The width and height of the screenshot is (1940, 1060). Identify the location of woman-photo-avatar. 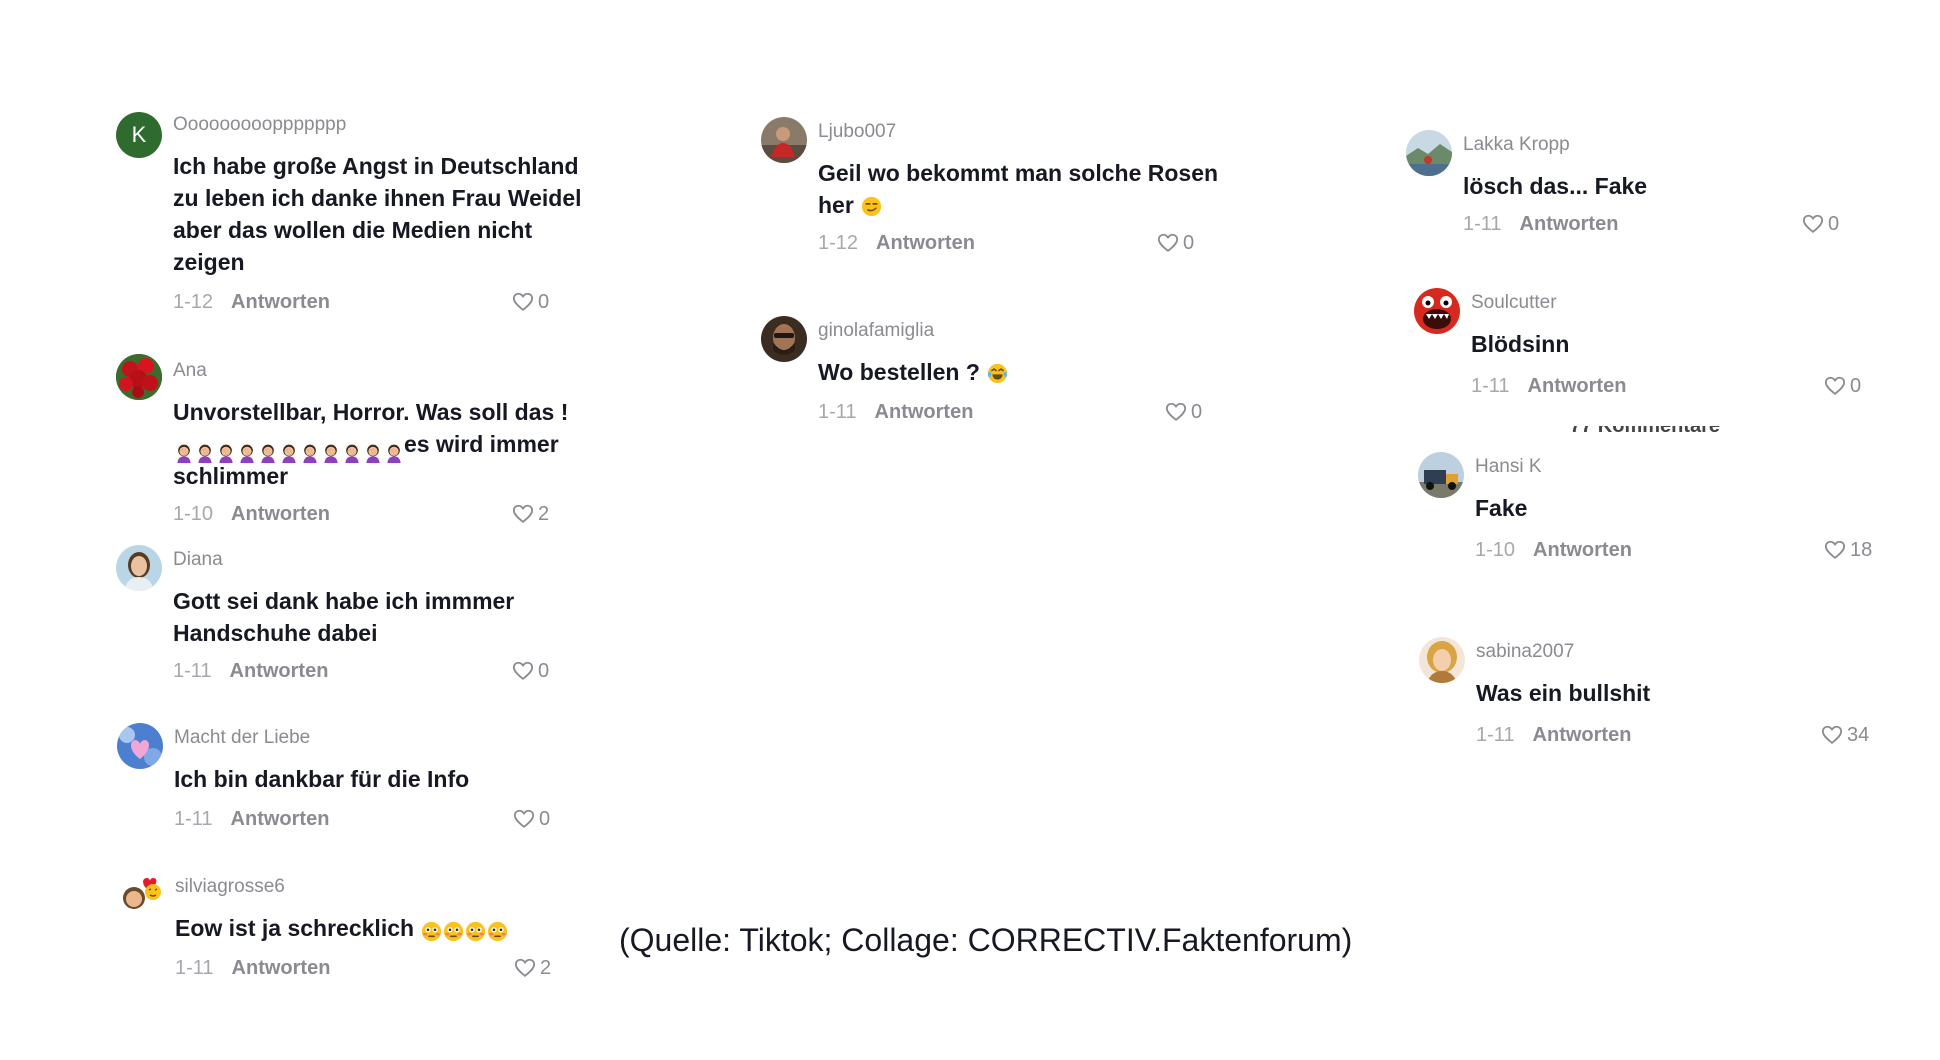
(139, 568).